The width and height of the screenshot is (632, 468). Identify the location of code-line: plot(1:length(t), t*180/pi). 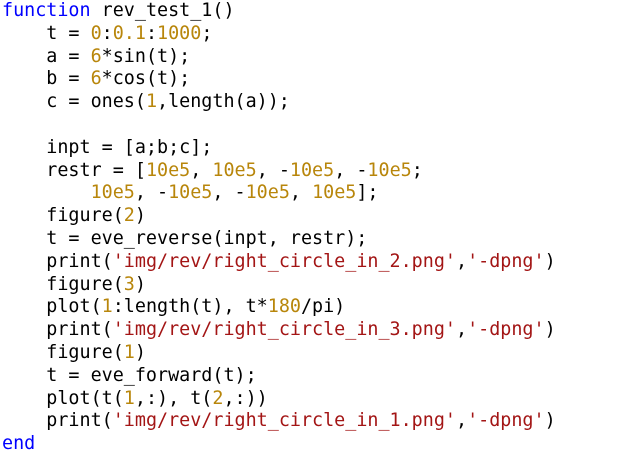
(279, 307).